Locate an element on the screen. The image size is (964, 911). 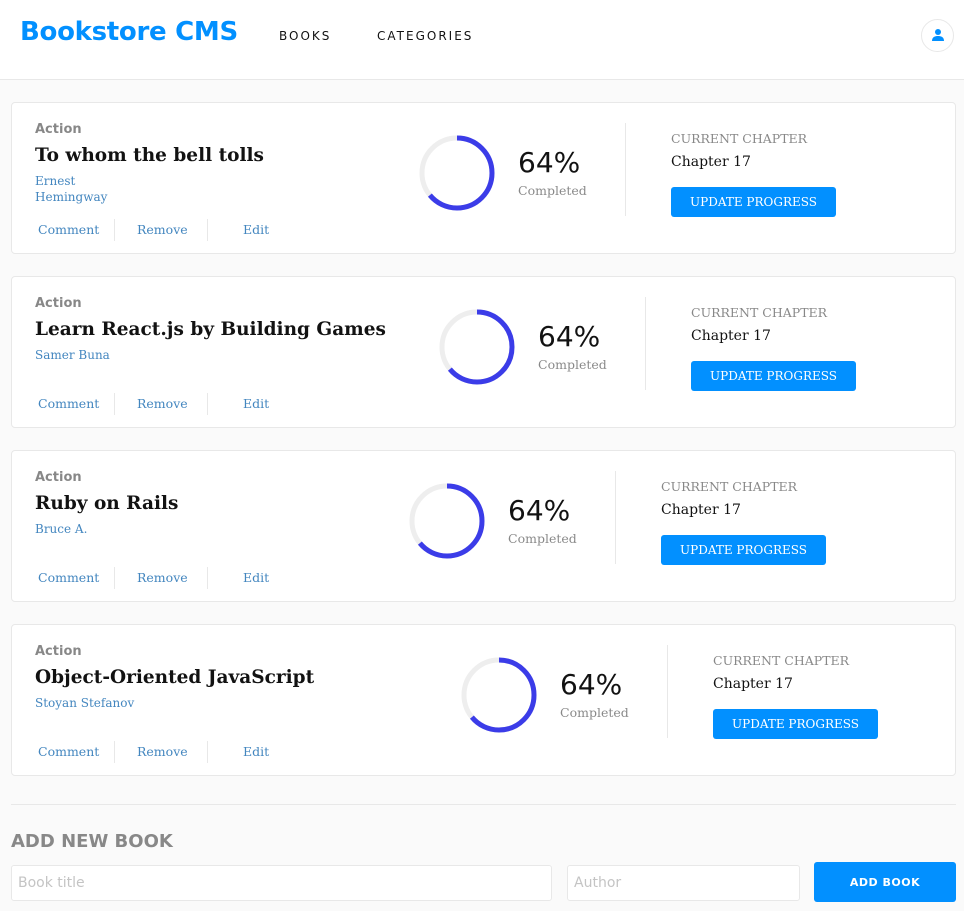
section-divider is located at coordinates (483, 804).